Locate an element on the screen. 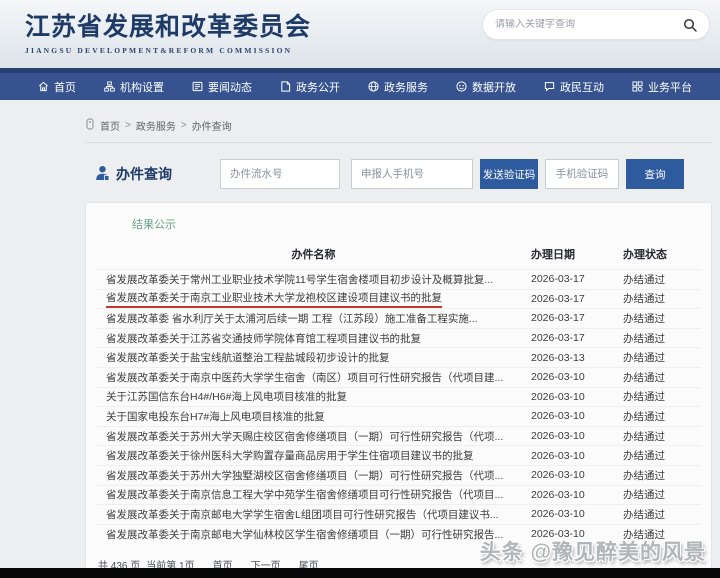  nav-item-disclosure: 政务公开 is located at coordinates (310, 87).